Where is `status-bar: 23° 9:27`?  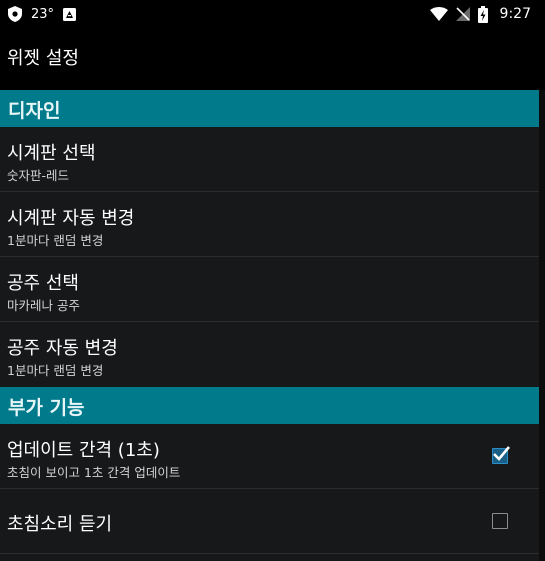
status-bar: 23° 9:27 is located at coordinates (272, 13).